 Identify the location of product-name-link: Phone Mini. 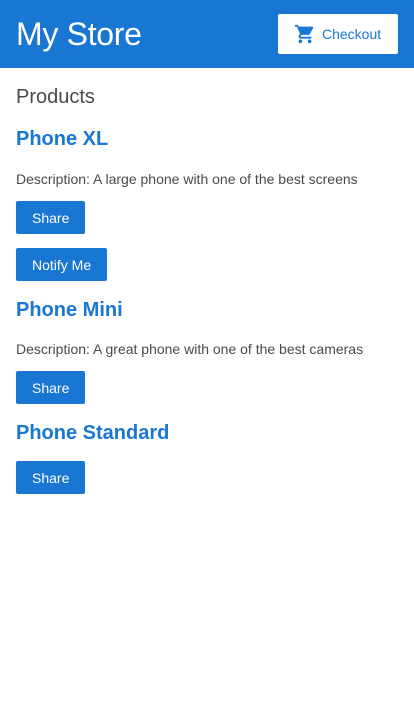
(69, 310).